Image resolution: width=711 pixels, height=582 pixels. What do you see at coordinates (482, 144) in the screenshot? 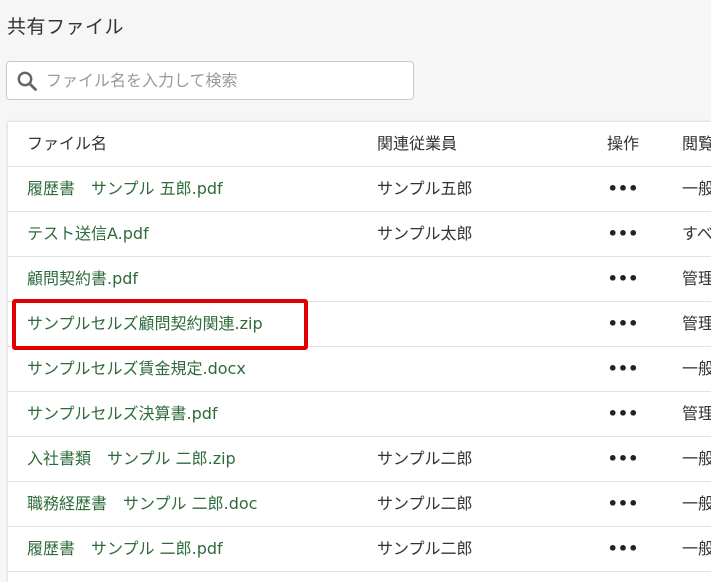
I see `column-header-employee: 関連従業員` at bounding box center [482, 144].